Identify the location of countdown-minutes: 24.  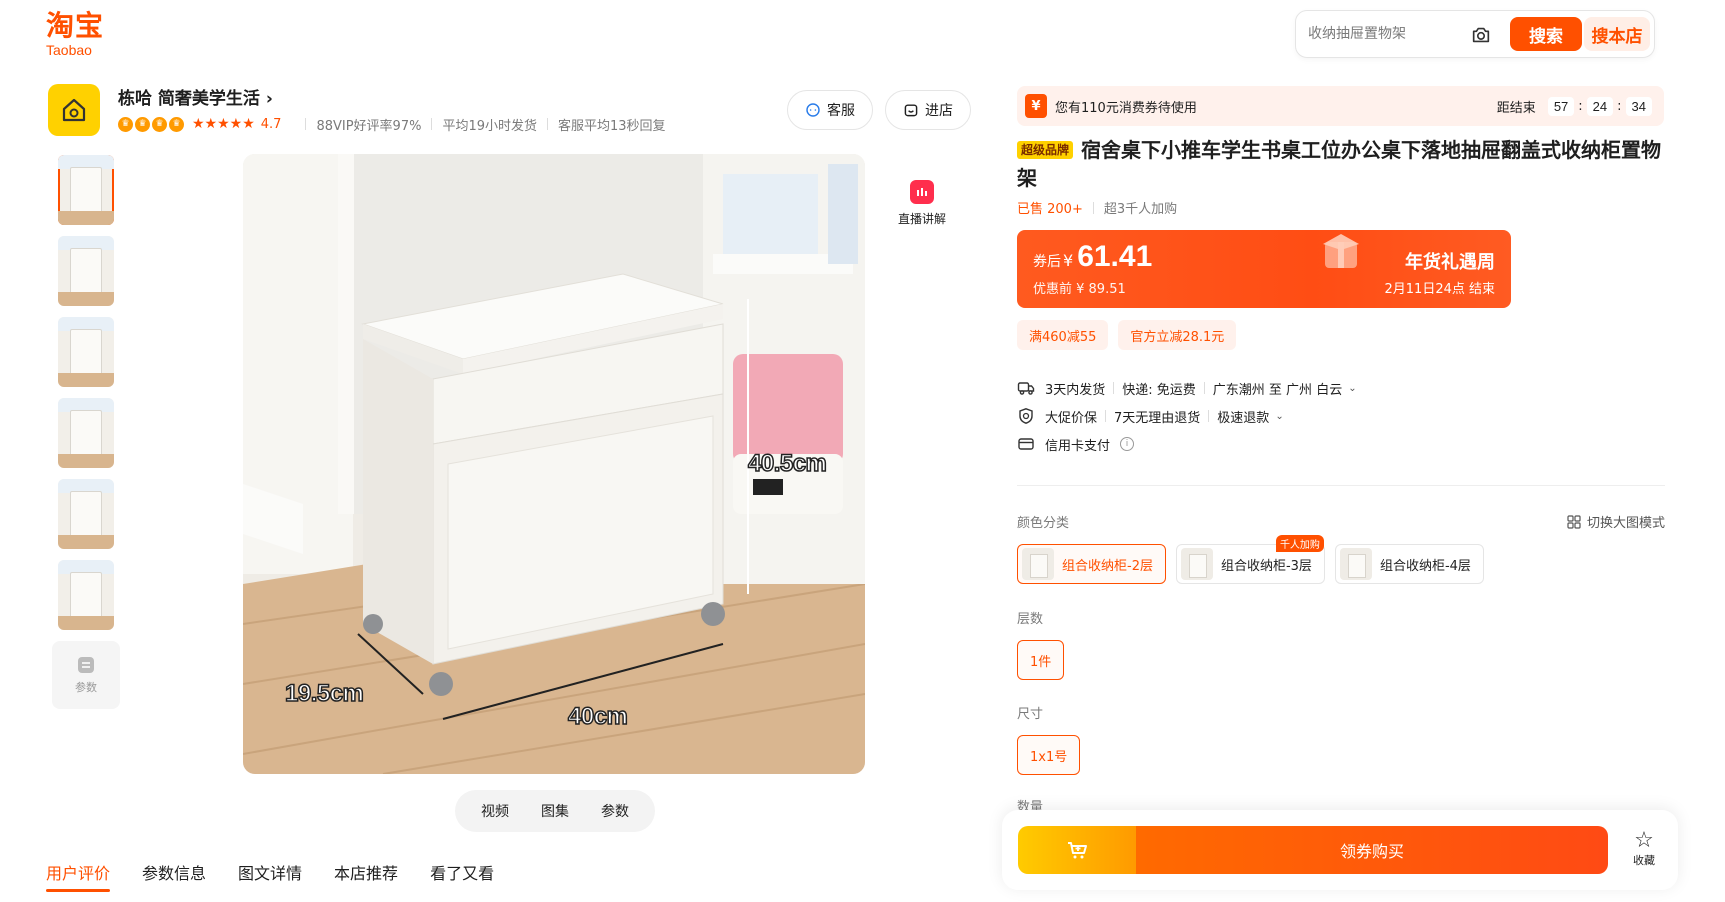
(1600, 106).